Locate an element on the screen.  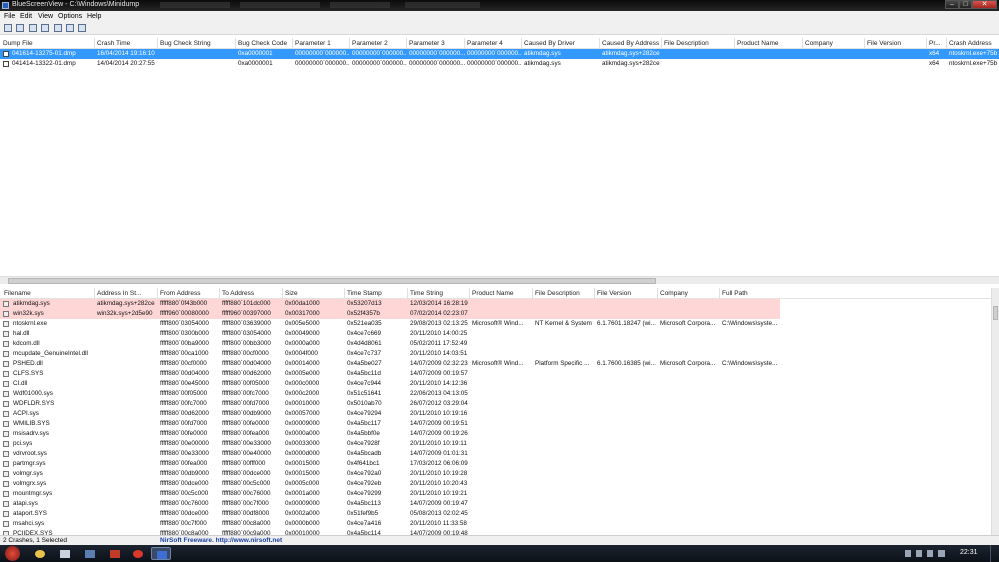
crash-col-parameter-1: Parameter 1 is located at coordinates (313, 43).